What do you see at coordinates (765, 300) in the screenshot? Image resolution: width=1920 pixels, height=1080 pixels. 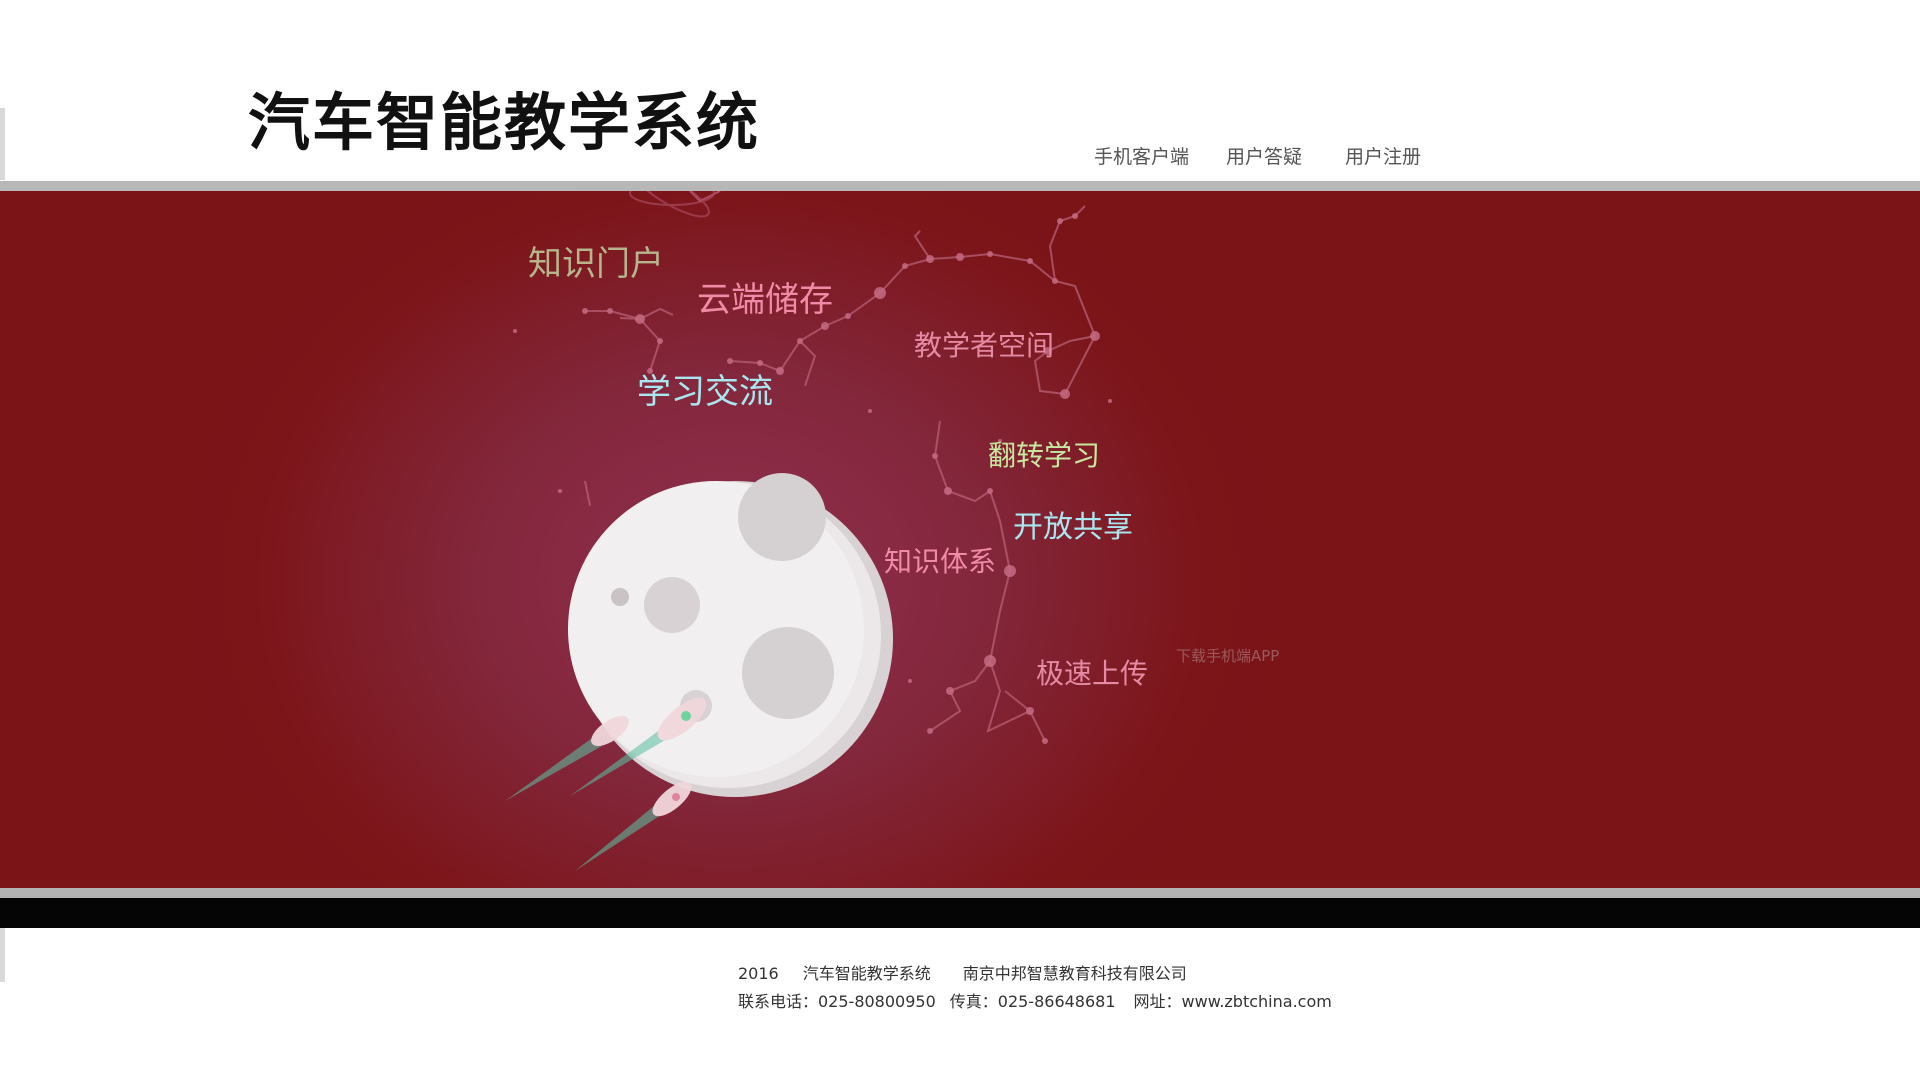 I see `label-cloud-storage: 云端储存` at bounding box center [765, 300].